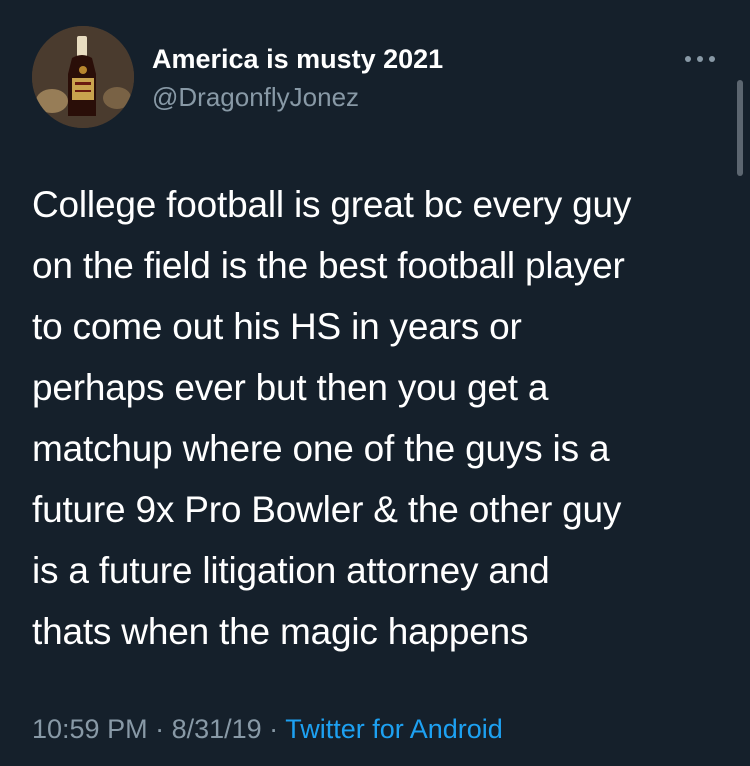 This screenshot has width=750, height=766. I want to click on tweet-date: 8/31/19, so click(216, 729).